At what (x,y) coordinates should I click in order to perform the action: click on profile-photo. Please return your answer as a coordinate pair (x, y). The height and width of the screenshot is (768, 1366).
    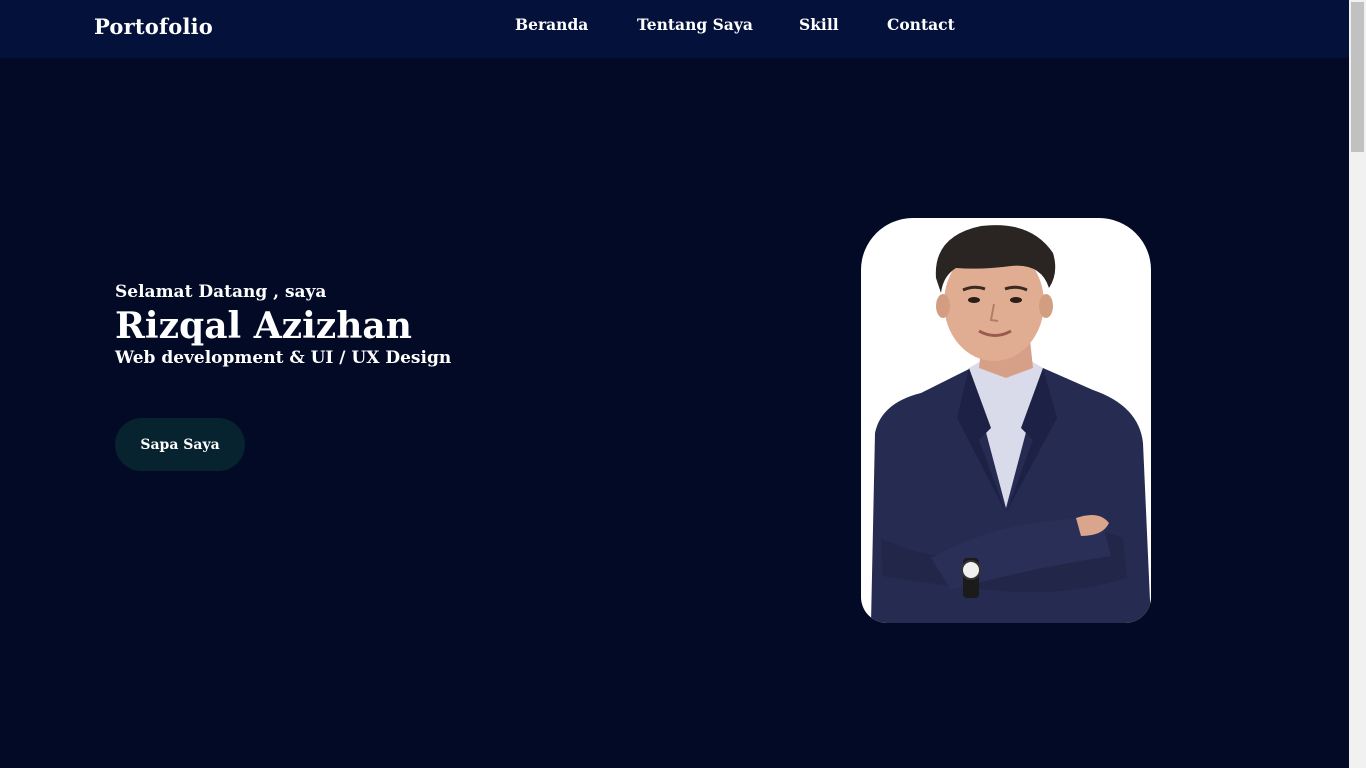
    Looking at the image, I should click on (1006, 420).